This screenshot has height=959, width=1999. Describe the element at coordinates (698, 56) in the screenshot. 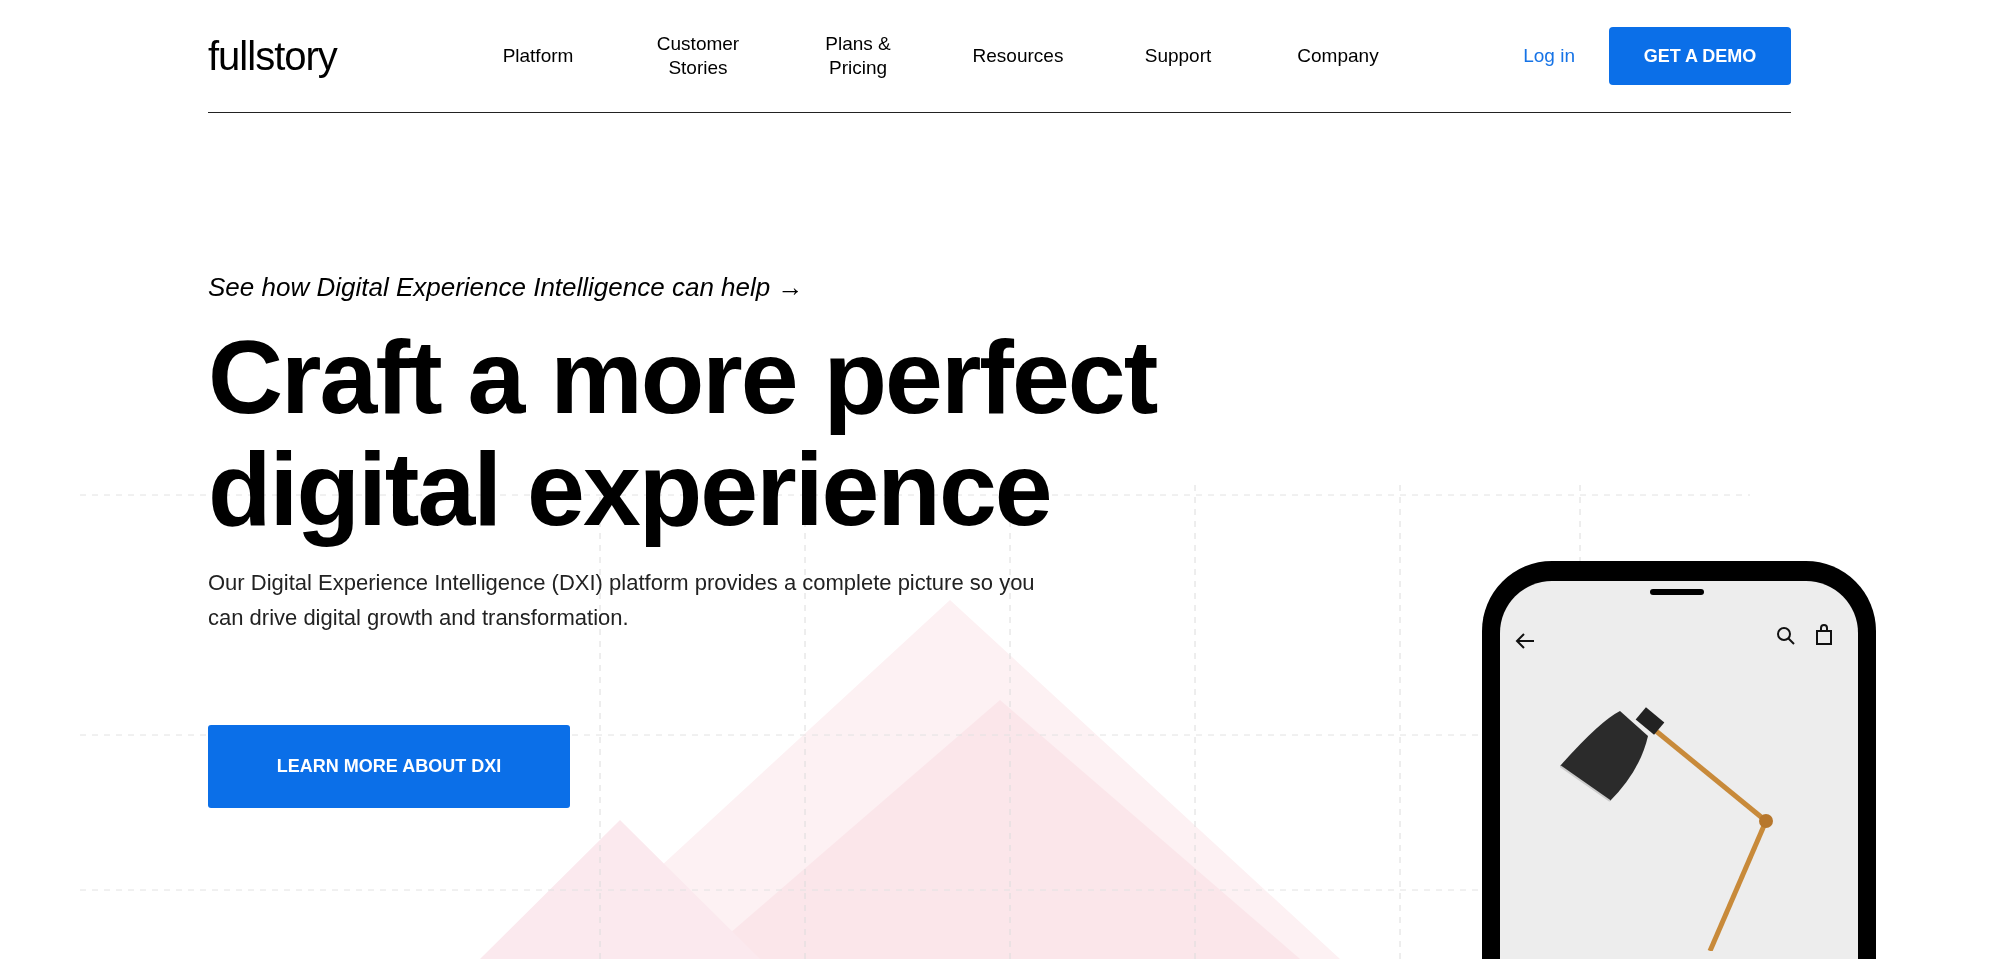

I see `nav-link: Customer Stories` at that location.